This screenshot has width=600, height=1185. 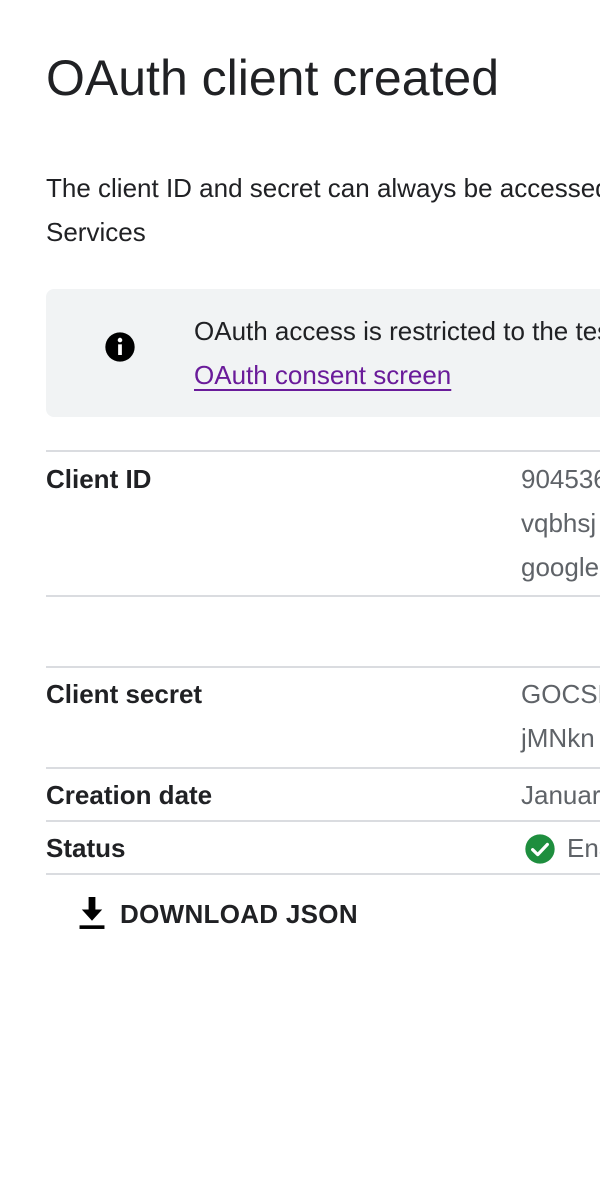 What do you see at coordinates (273, 78) in the screenshot?
I see `page-title: OAuth client created` at bounding box center [273, 78].